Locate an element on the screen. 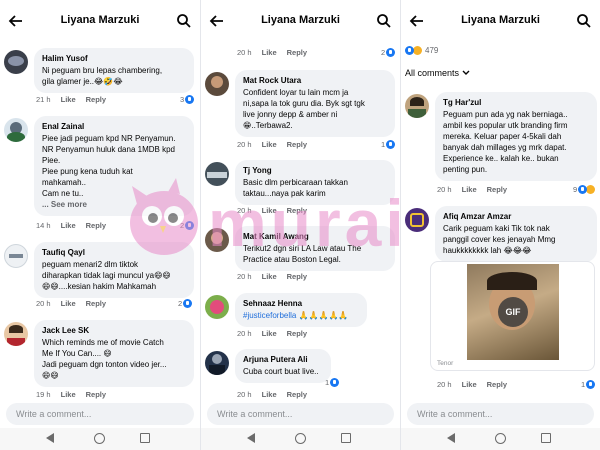 The width and height of the screenshot is (600, 450). comment-author: Mat Rock Utara is located at coordinates (315, 80).